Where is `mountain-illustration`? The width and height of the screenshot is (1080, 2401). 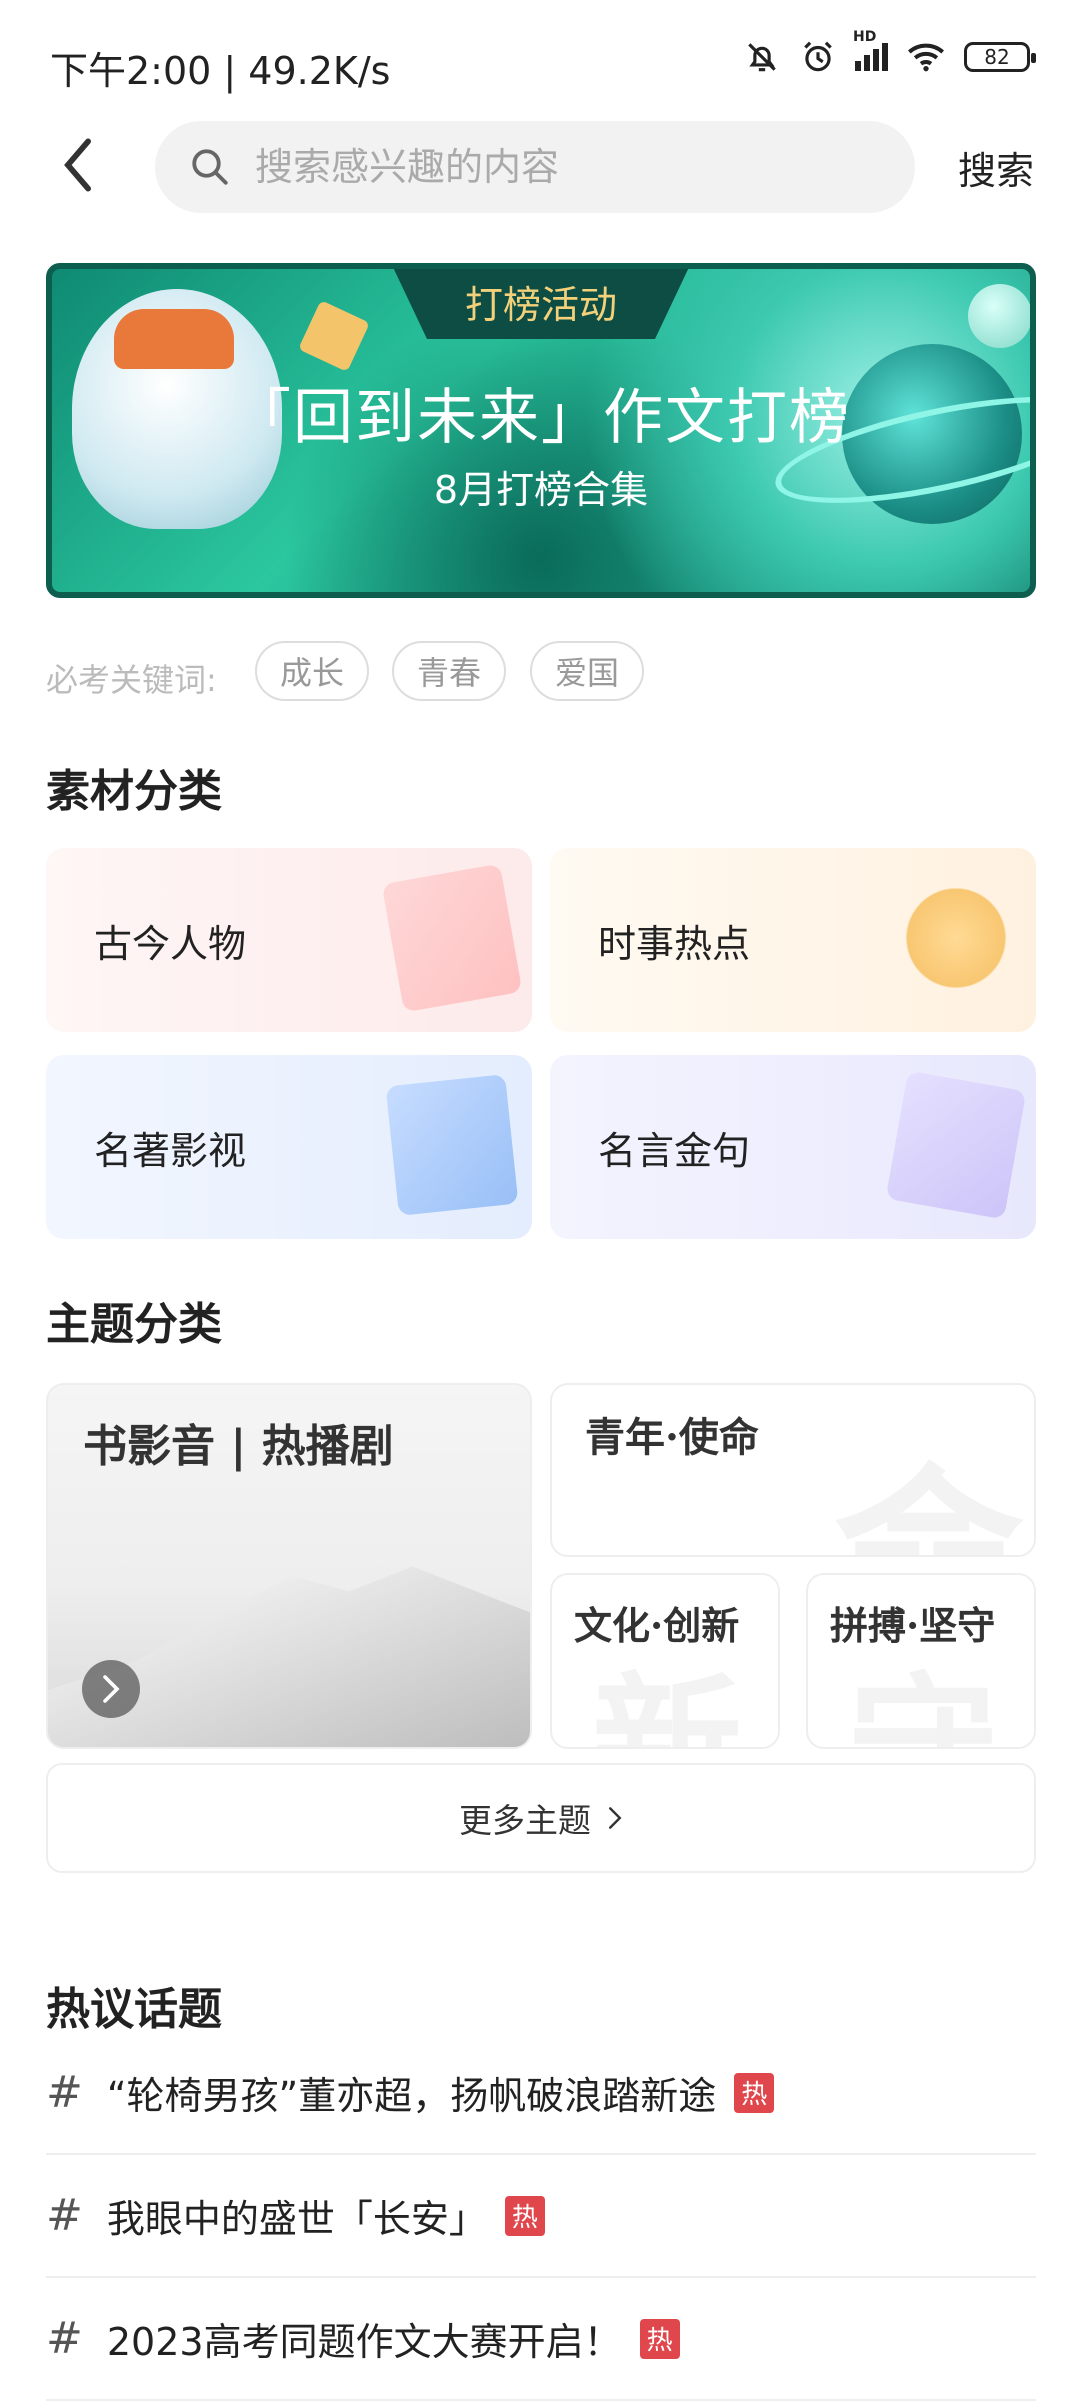
mountain-illustration is located at coordinates (289, 1656).